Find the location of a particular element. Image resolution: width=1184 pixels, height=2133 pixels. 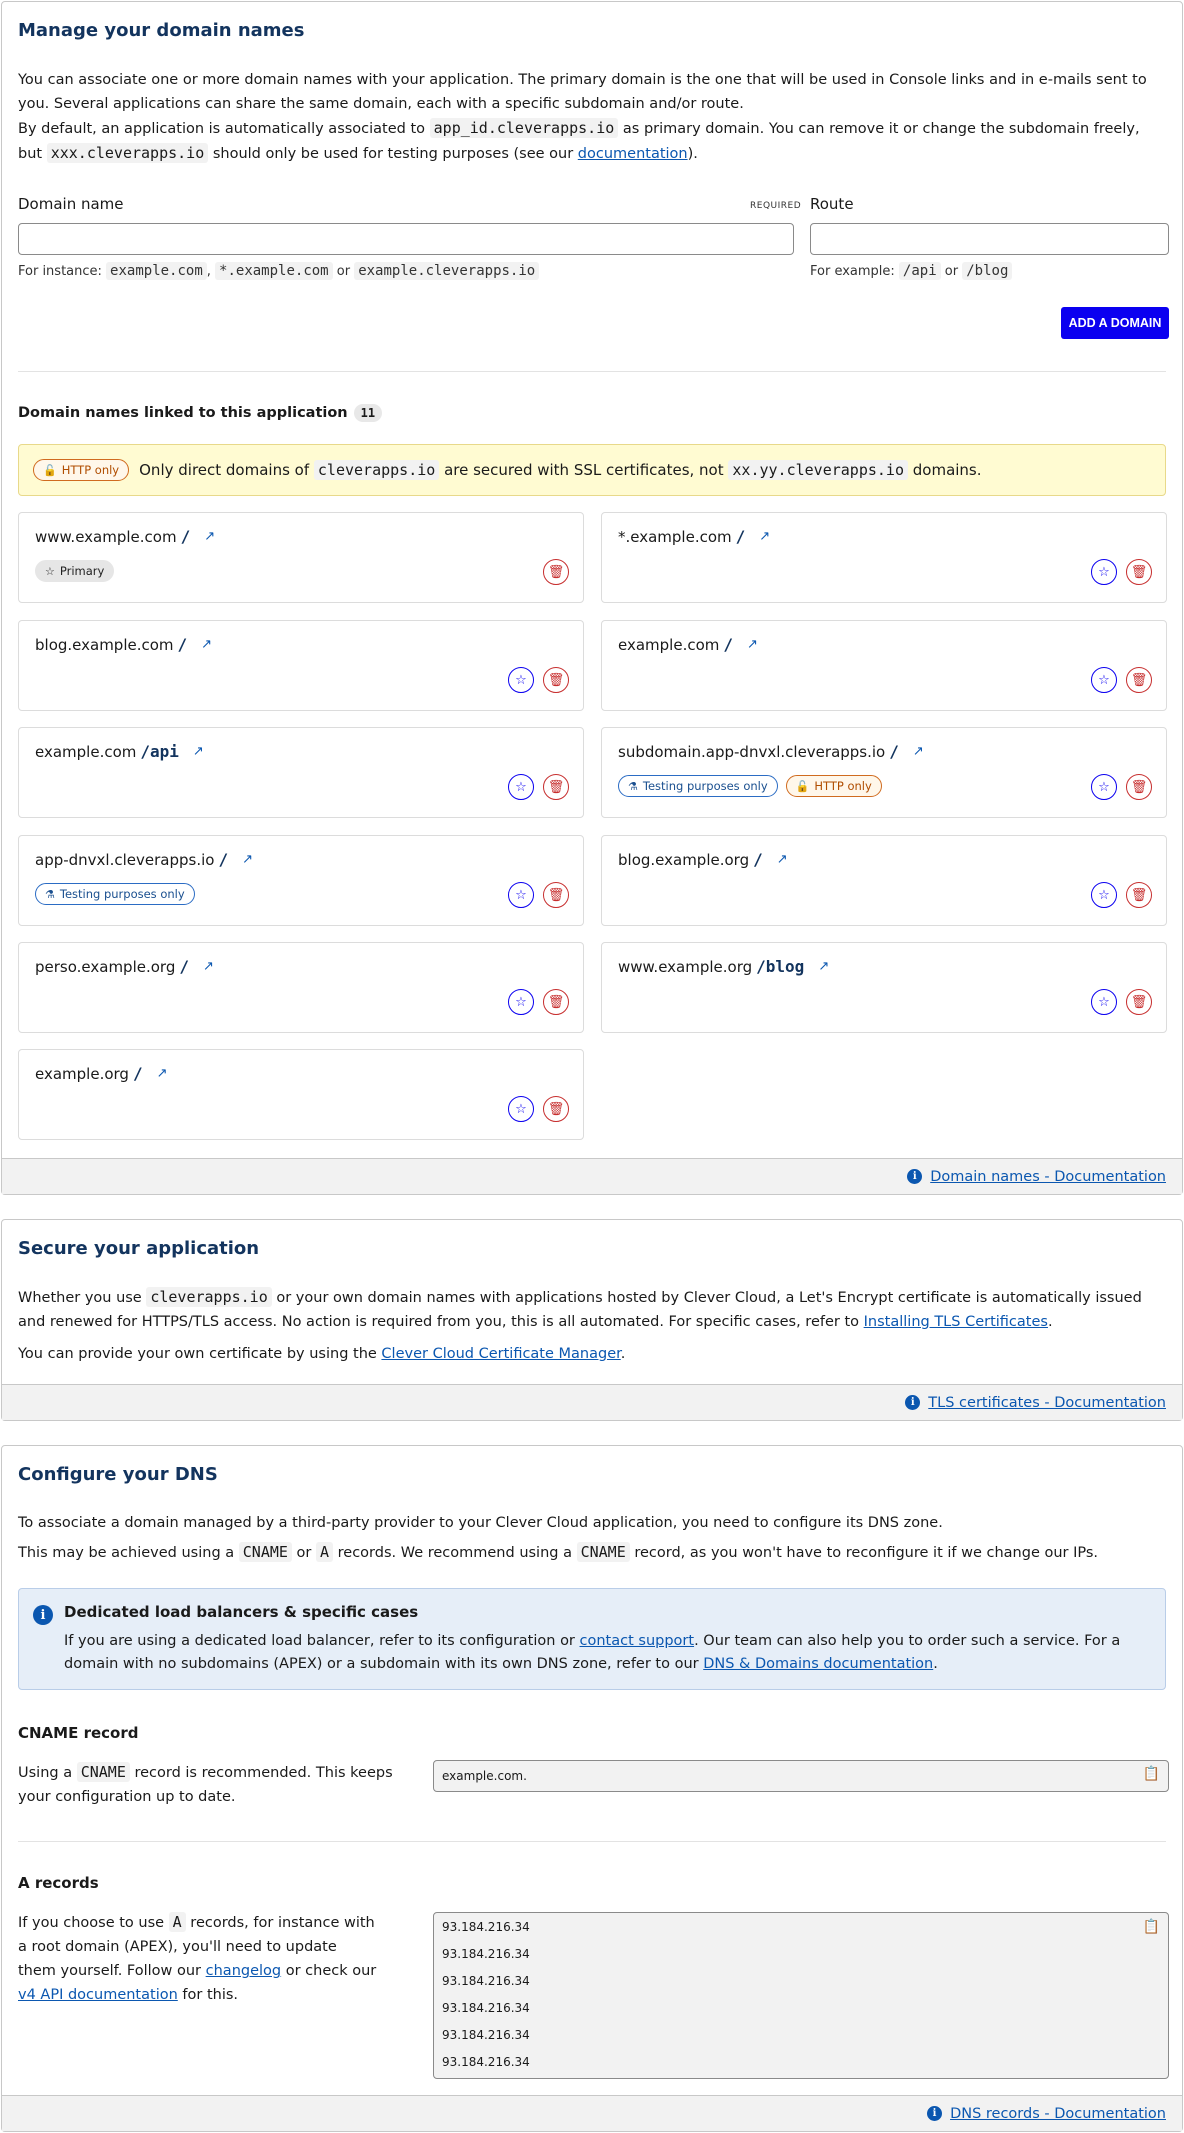

domain-link: example.org / ↗ is located at coordinates (101, 1073).